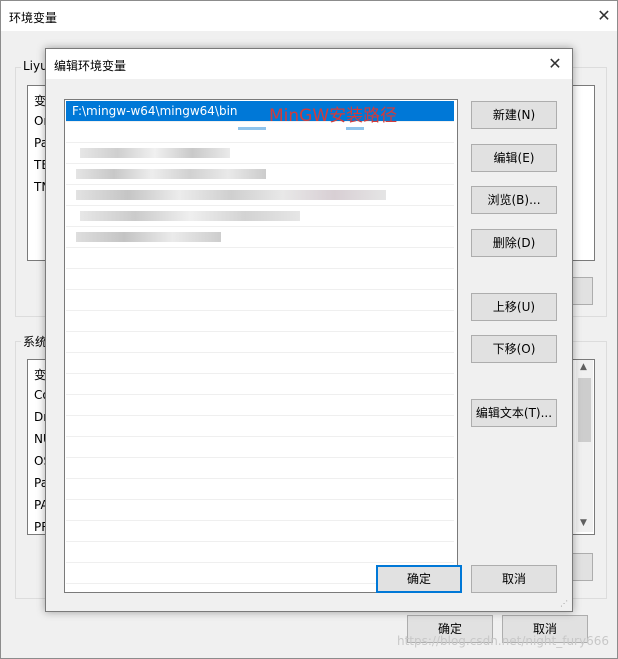 Image resolution: width=618 pixels, height=659 pixels. Describe the element at coordinates (565, 604) in the screenshot. I see `resize-grip-icon: ⋰` at that location.